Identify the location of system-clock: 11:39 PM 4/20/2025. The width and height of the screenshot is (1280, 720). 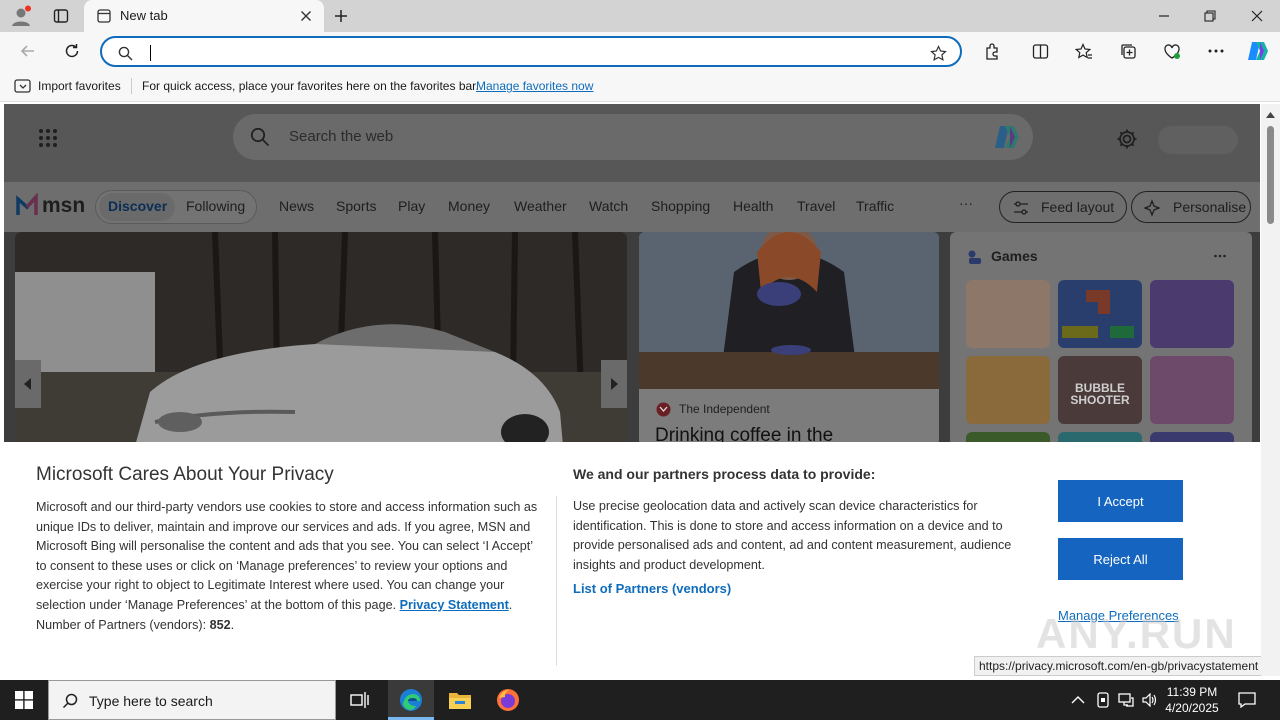
(1192, 700).